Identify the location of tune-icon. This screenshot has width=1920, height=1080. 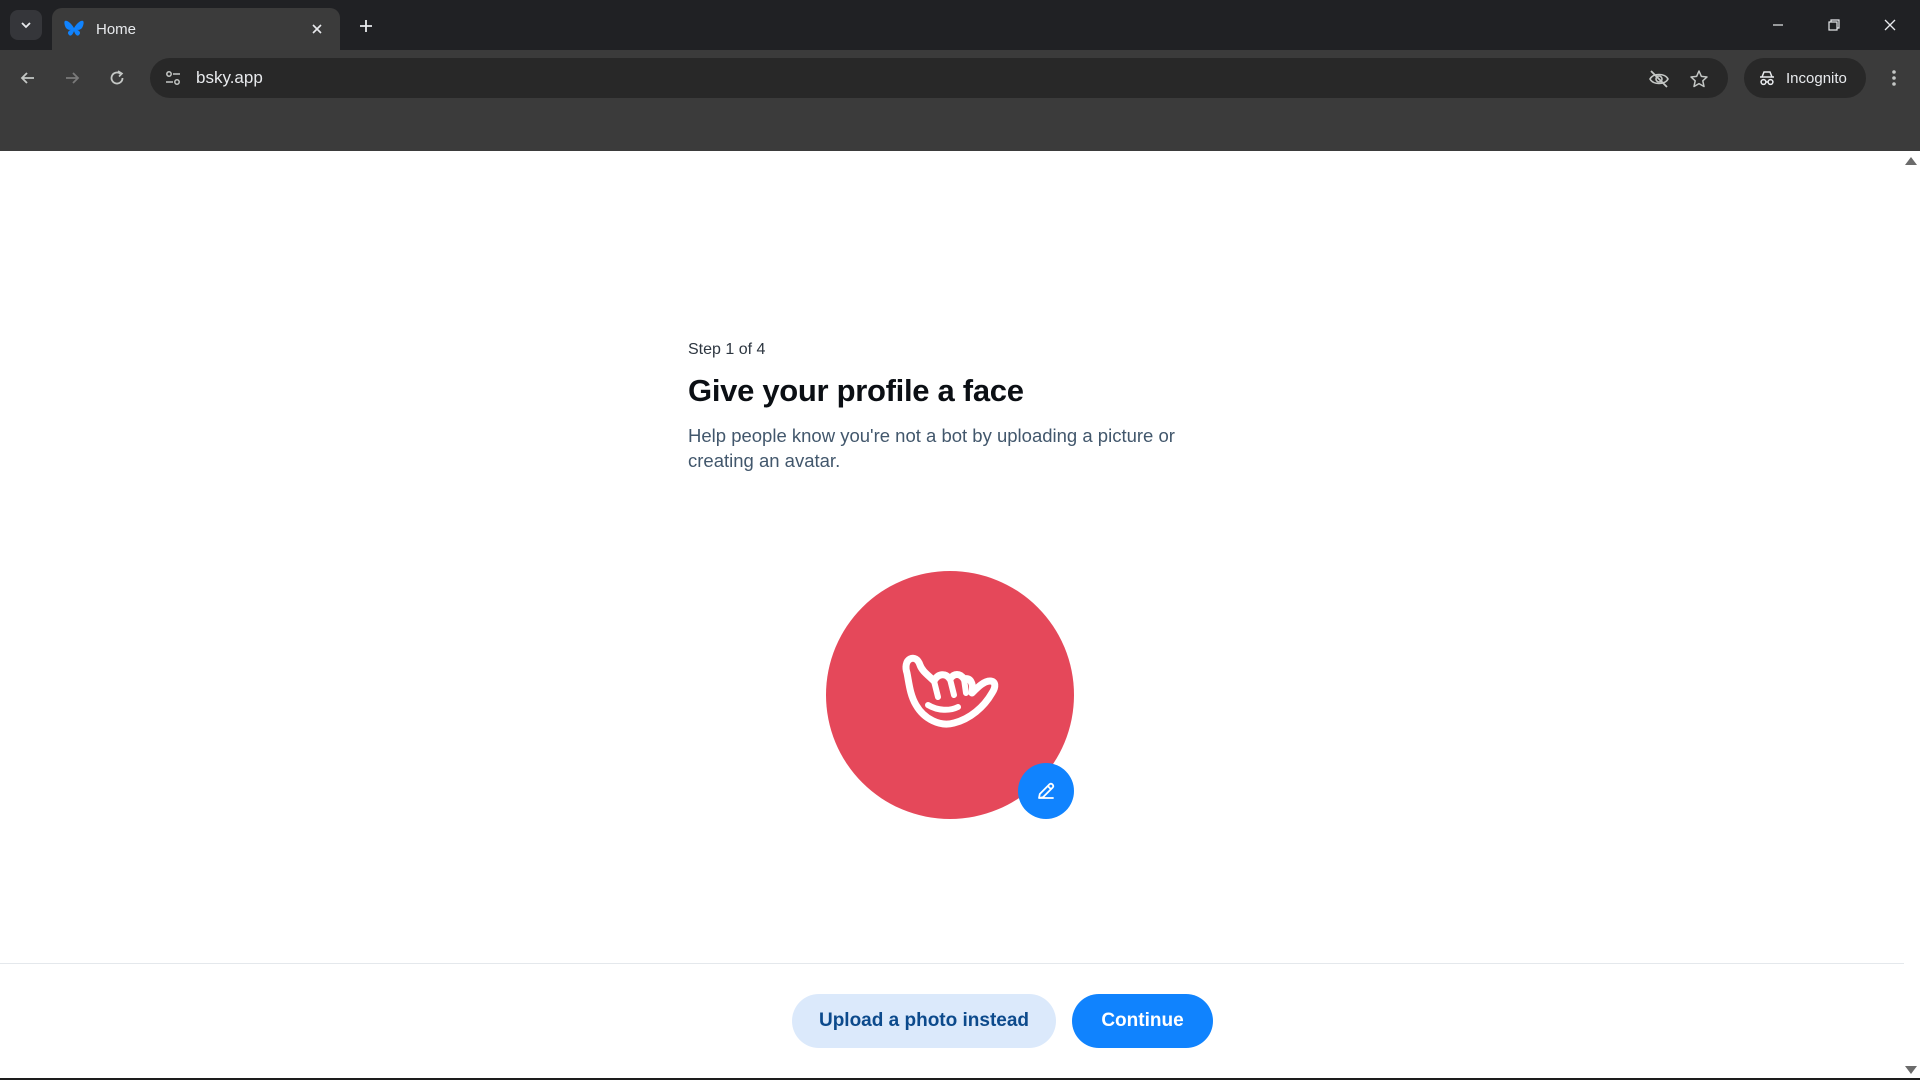
(173, 78).